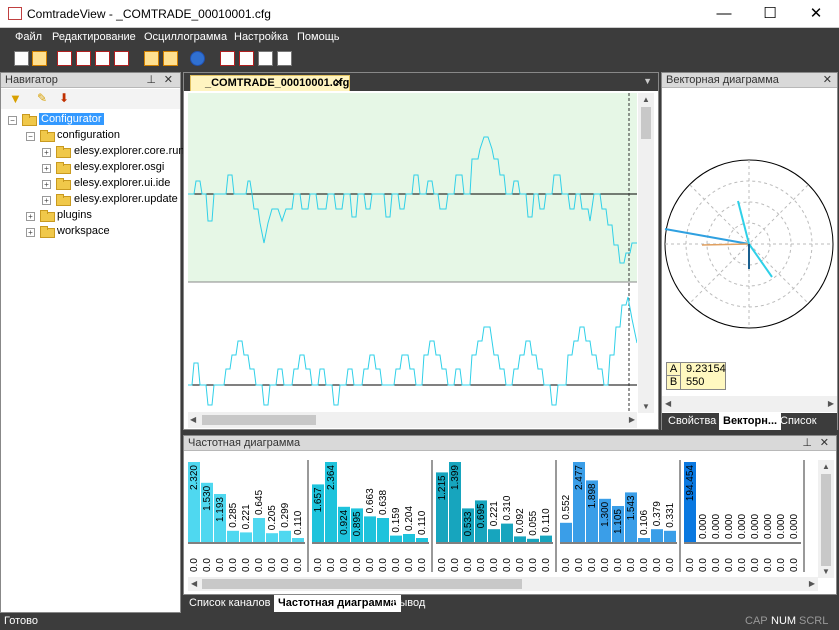  I want to click on layout-one-icon, so click(151, 58).